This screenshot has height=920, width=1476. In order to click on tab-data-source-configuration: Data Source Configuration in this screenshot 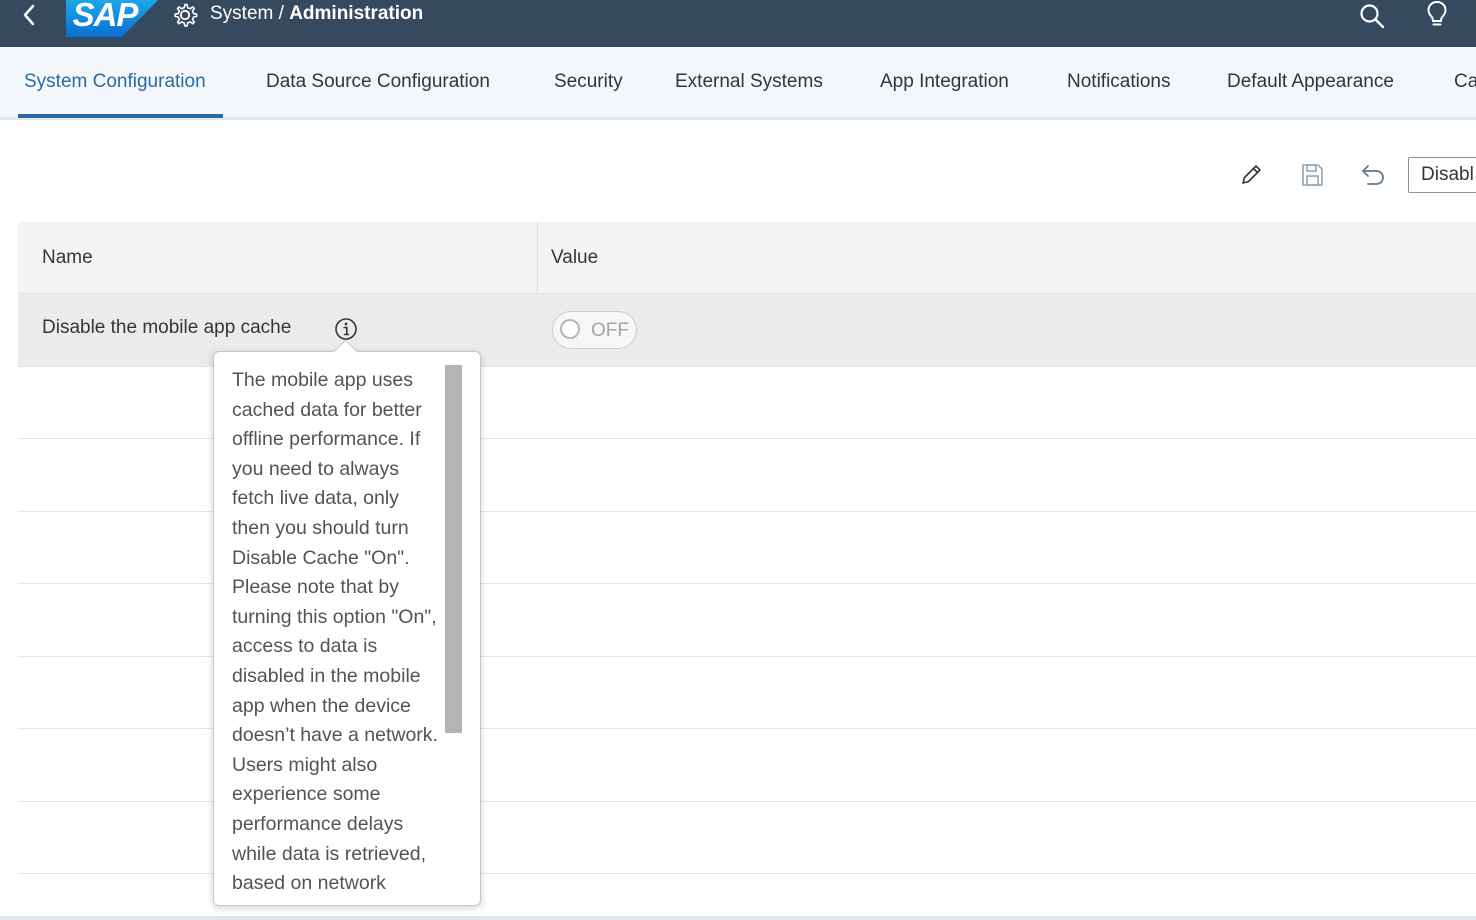, I will do `click(378, 82)`.